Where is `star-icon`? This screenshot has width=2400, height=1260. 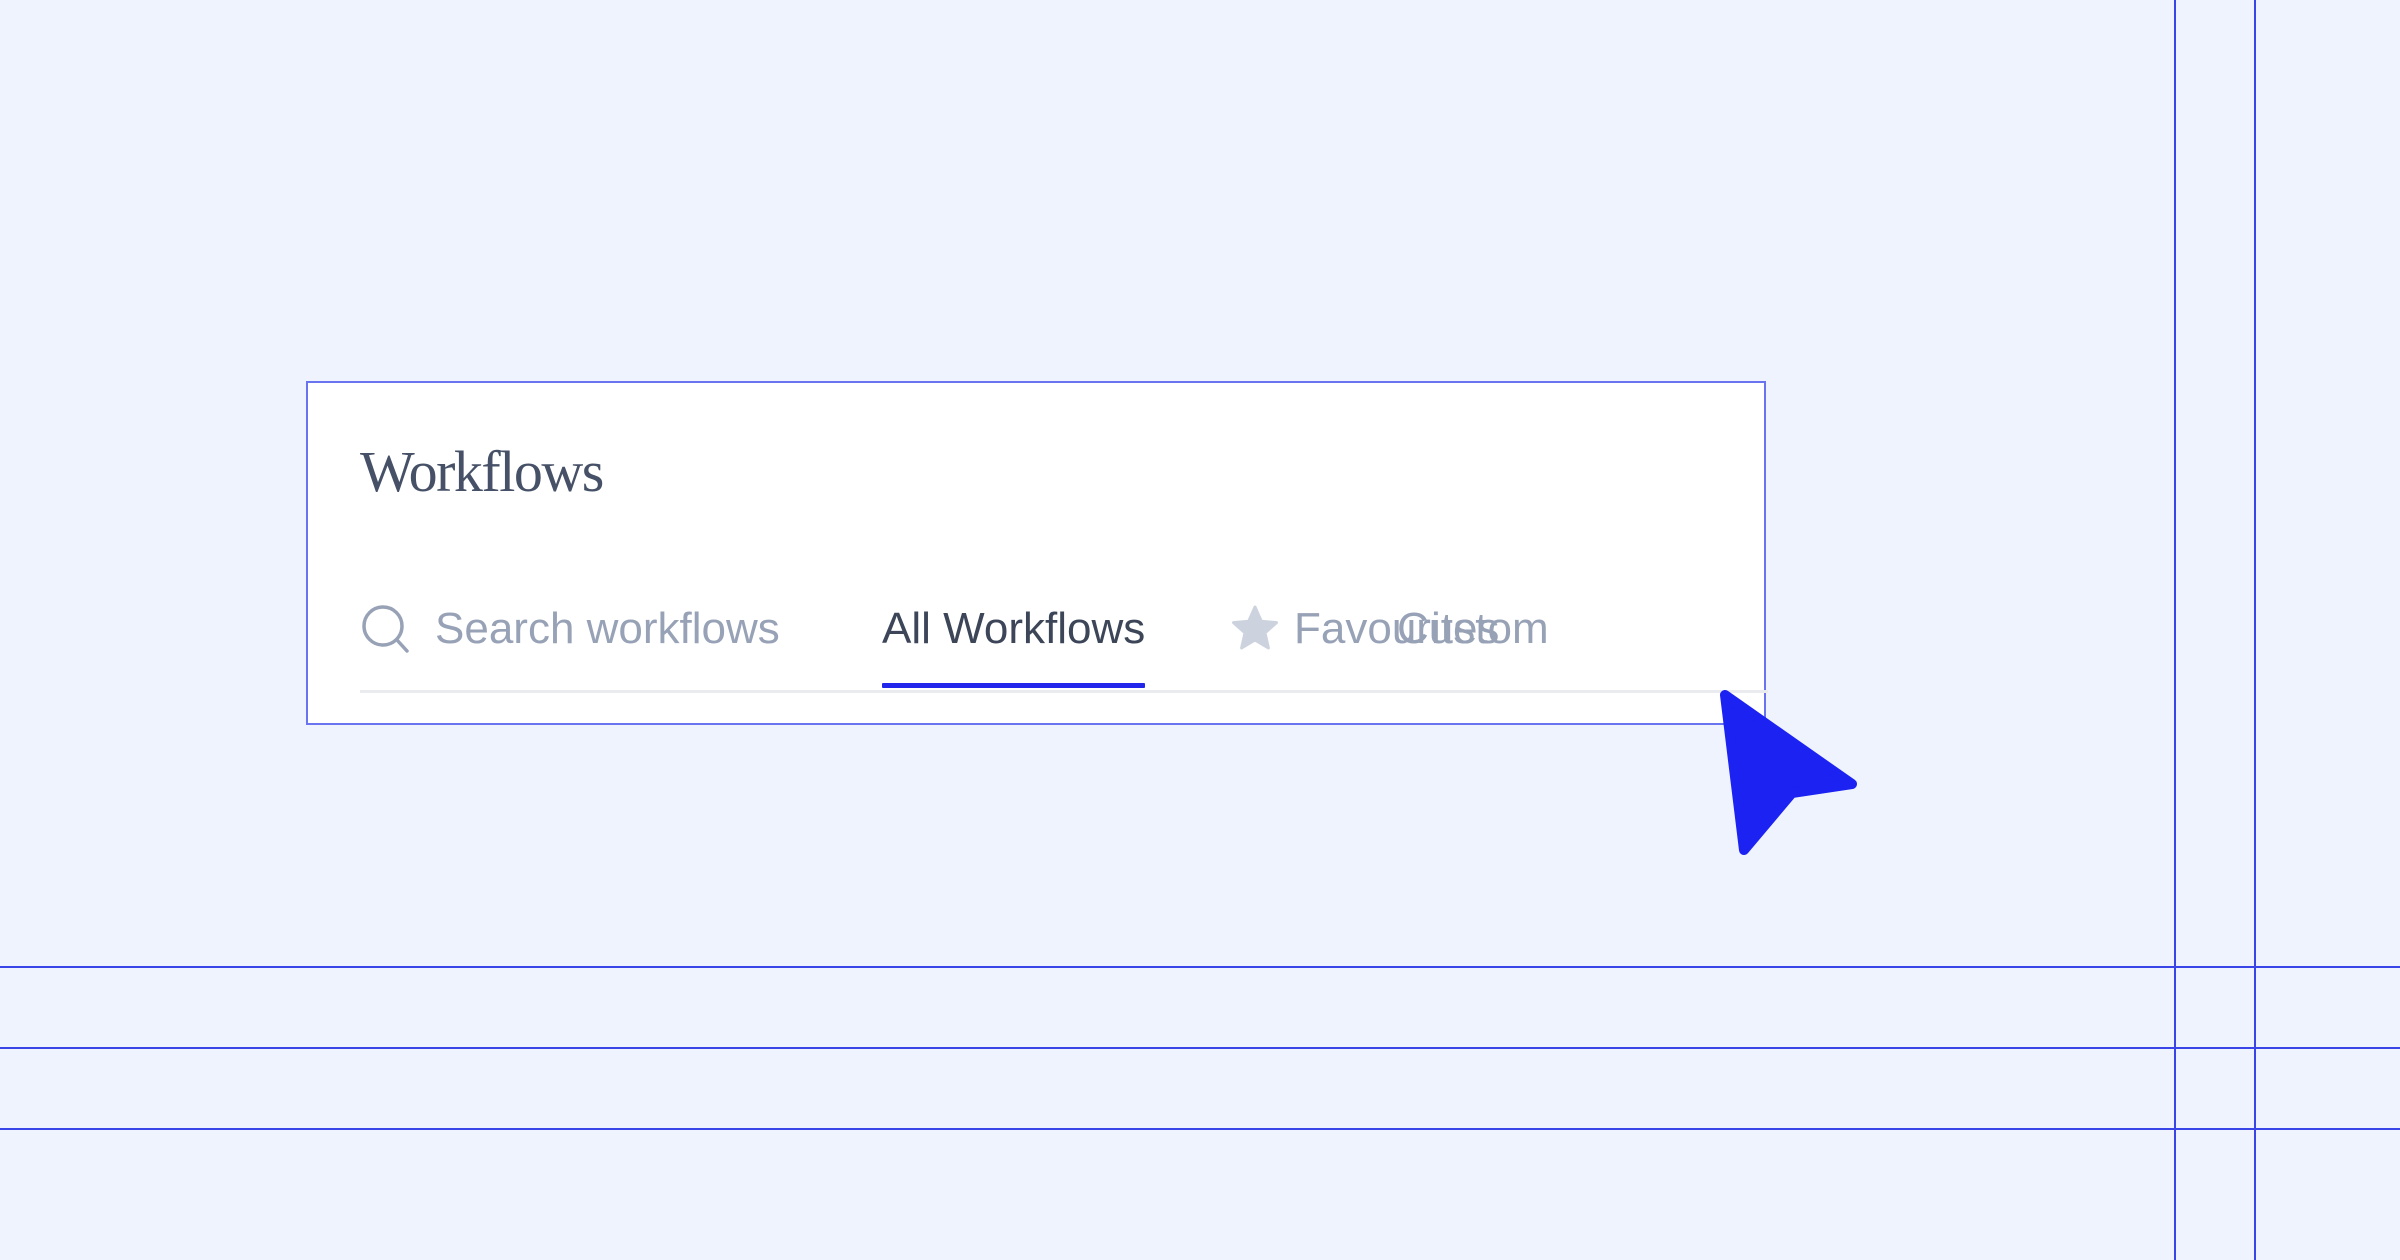 star-icon is located at coordinates (1255, 629).